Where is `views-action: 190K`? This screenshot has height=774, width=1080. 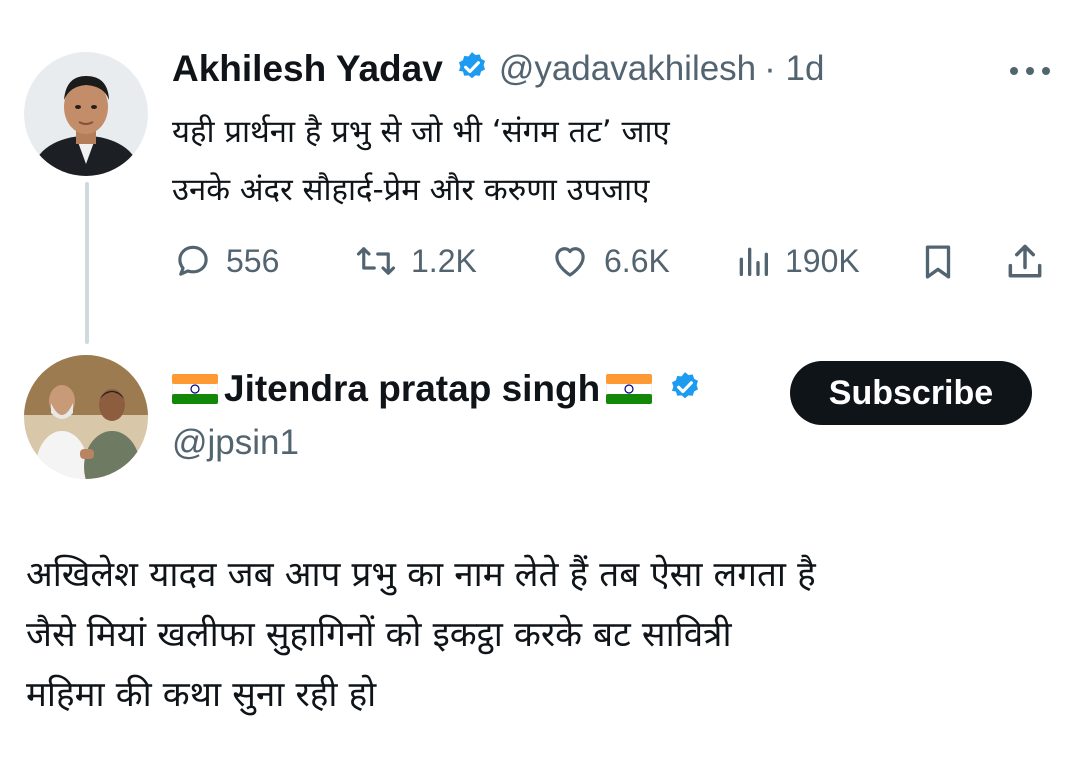 views-action: 190K is located at coordinates (796, 261).